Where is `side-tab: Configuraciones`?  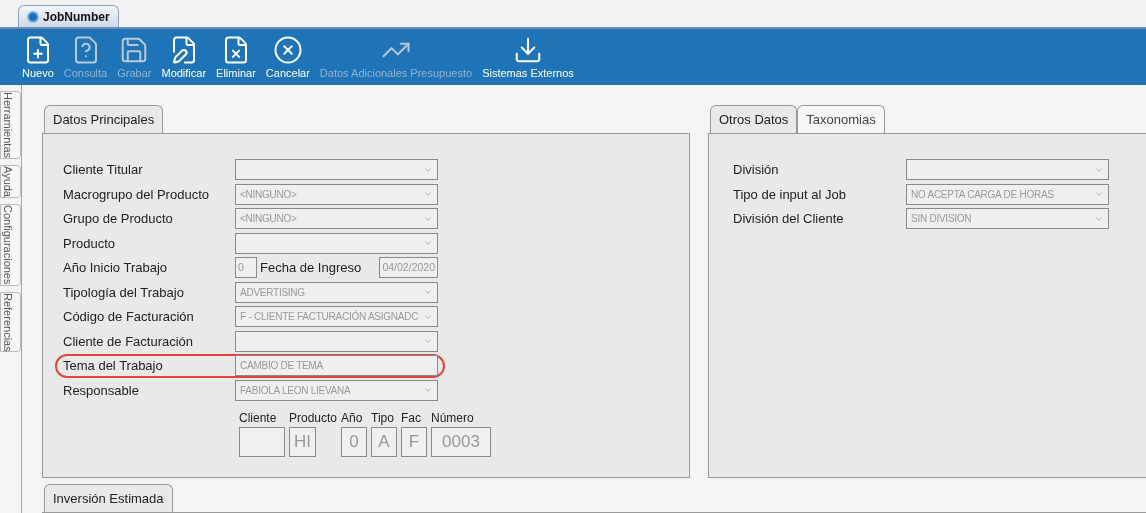
side-tab: Configuraciones is located at coordinates (10, 245).